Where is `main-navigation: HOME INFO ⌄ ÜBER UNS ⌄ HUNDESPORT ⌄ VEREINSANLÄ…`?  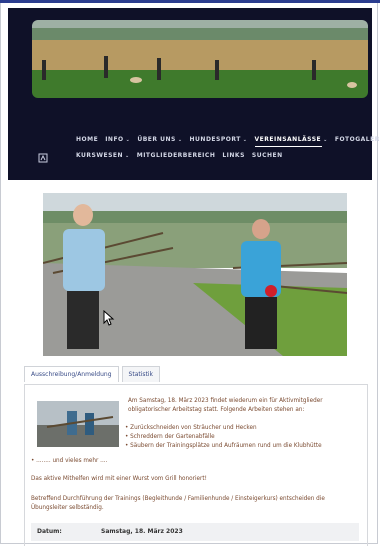
main-navigation: HOME INFO ⌄ ÜBER UNS ⌄ HUNDESPORT ⌄ VEREINSANLÄ… is located at coordinates (228, 152).